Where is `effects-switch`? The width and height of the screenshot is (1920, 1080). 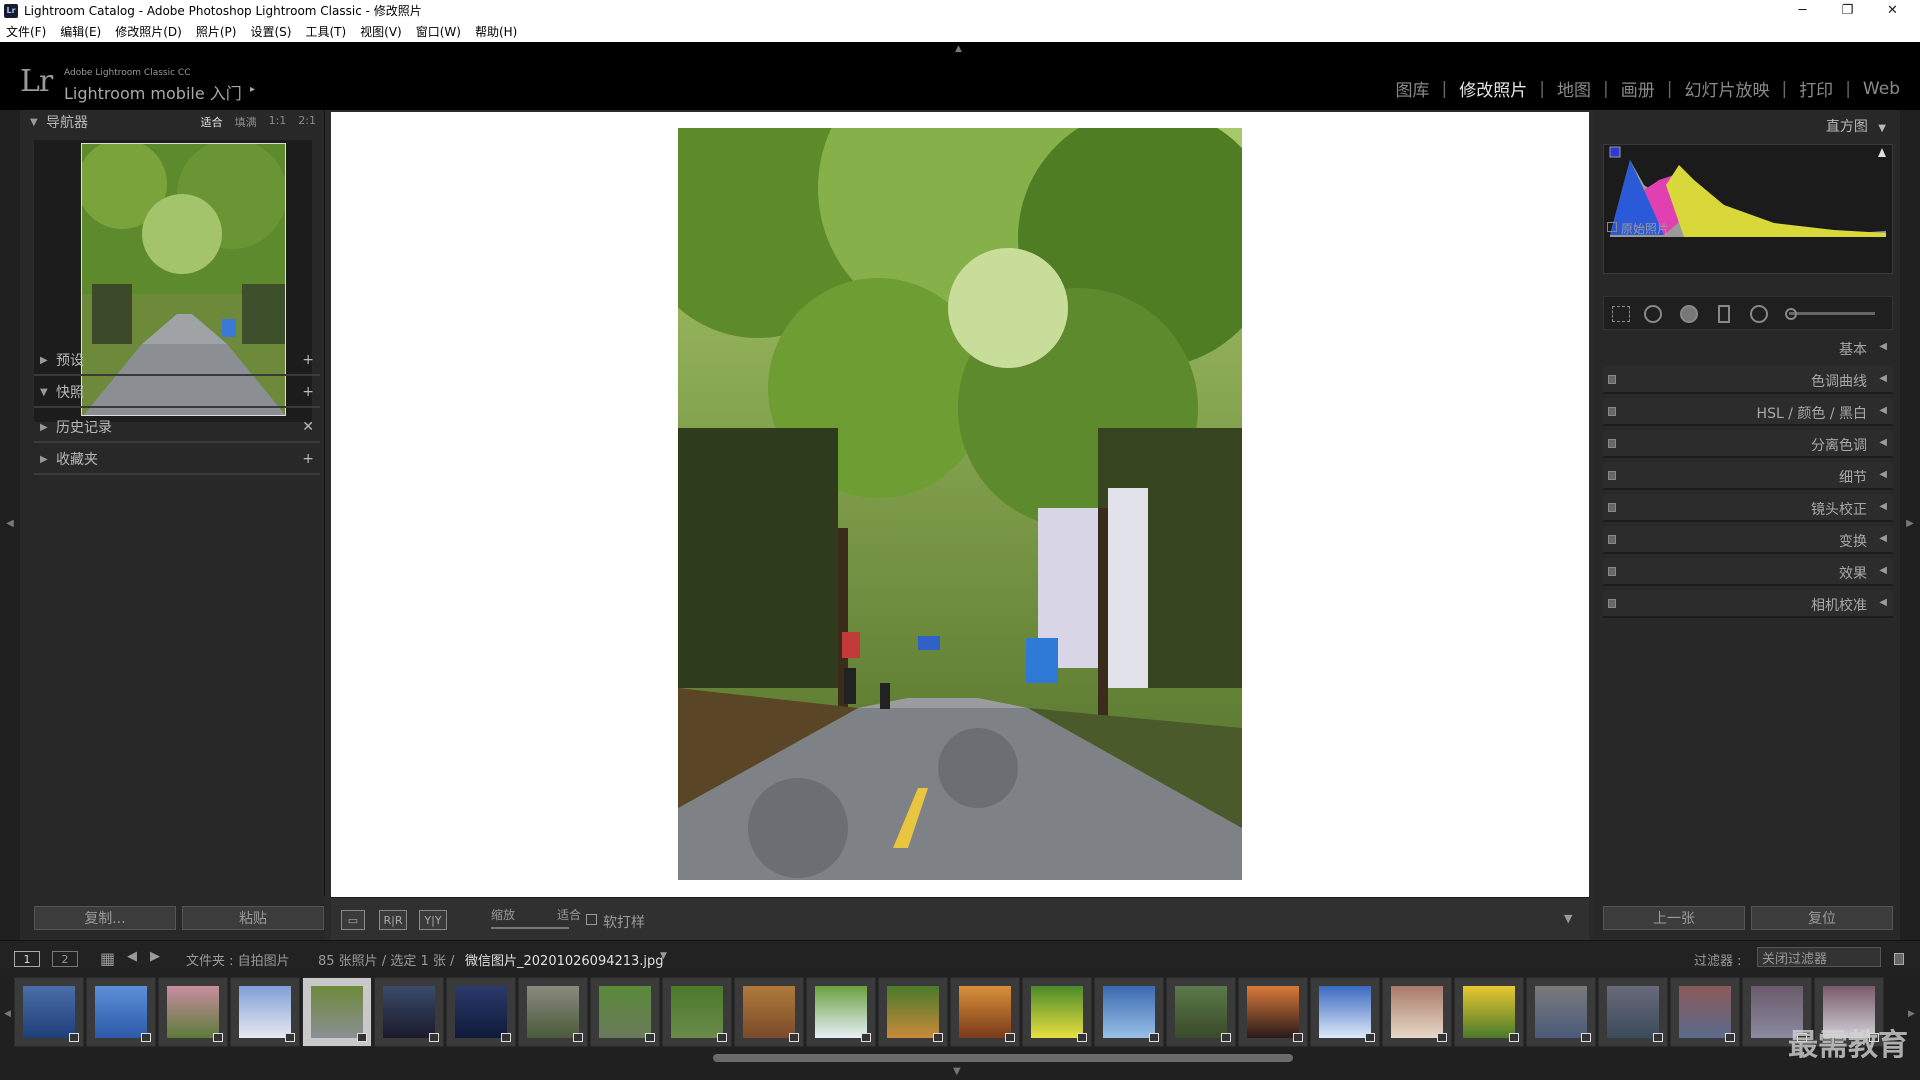 effects-switch is located at coordinates (1612, 571).